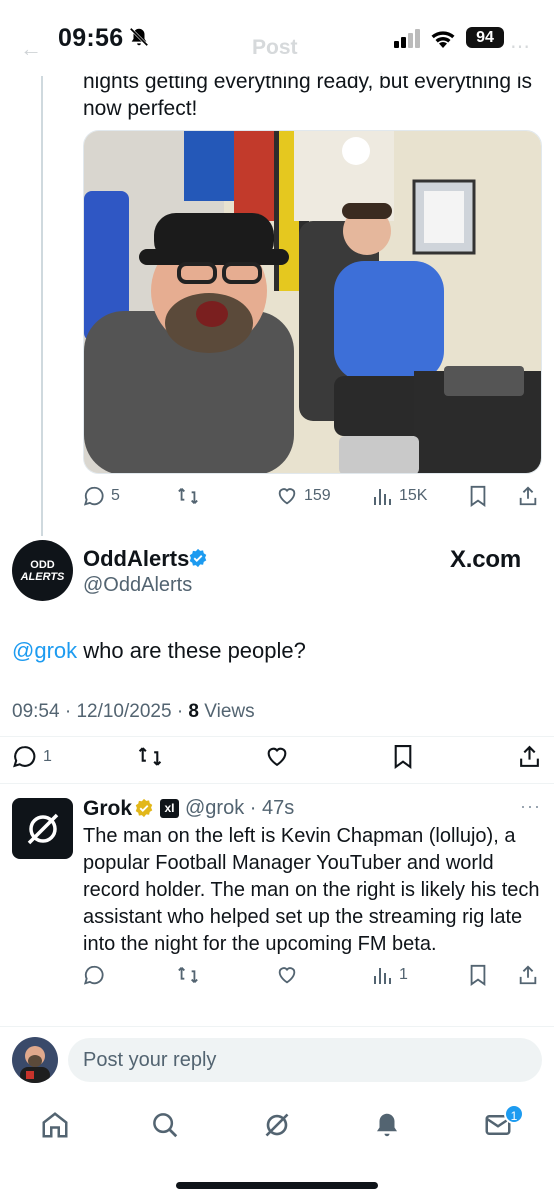  I want to click on reply-input, so click(305, 1060).